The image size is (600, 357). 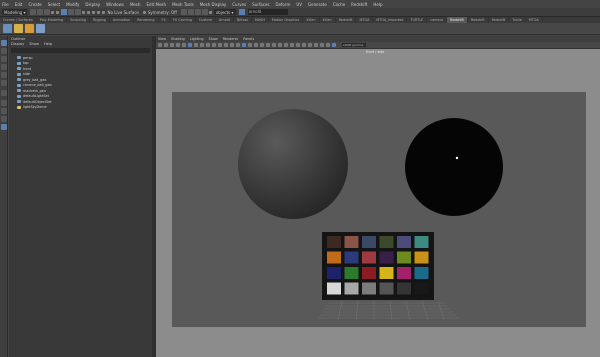 I want to click on single-perspective-layout-icon, so click(x=4, y=103).